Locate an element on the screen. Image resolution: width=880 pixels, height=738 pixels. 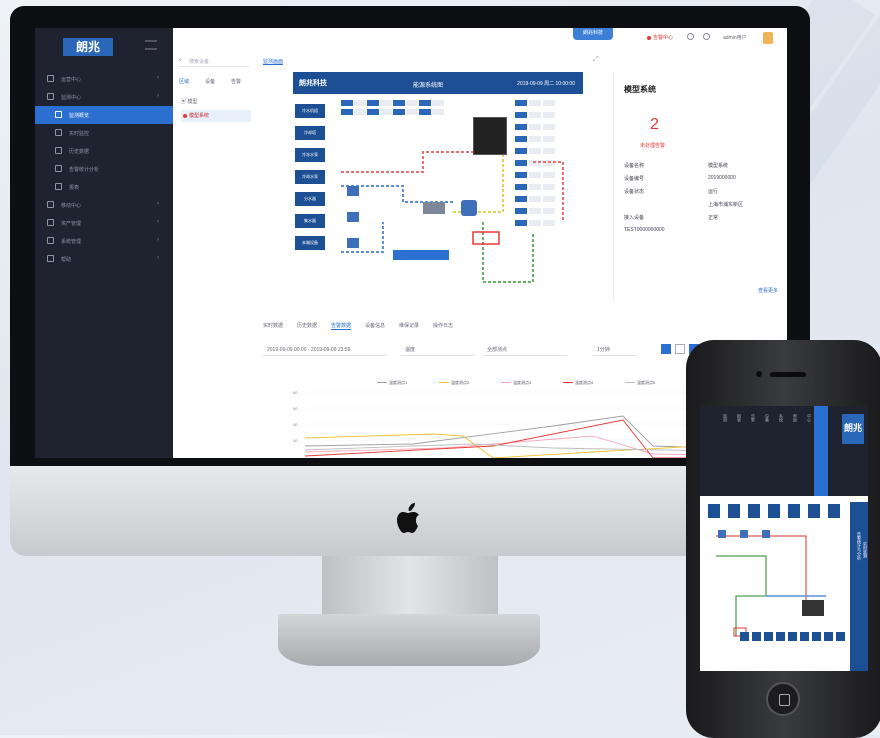
phone-menu-active is located at coordinates (821, 451).